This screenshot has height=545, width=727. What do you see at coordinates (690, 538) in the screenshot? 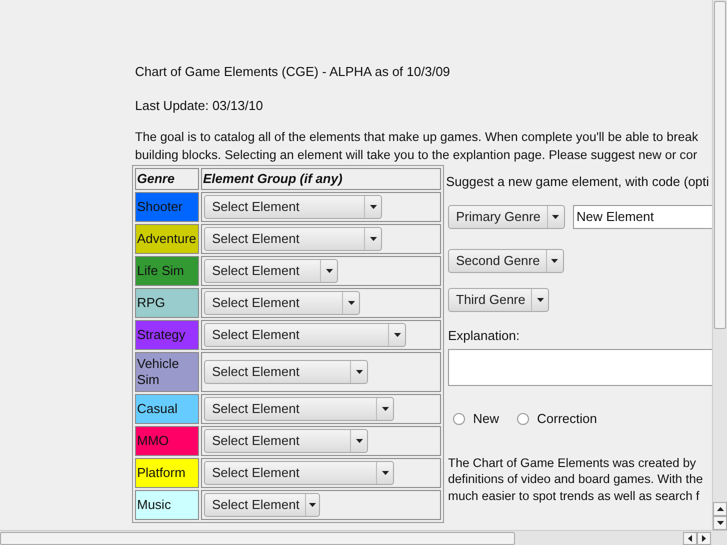
I see `left-arrow-icon` at bounding box center [690, 538].